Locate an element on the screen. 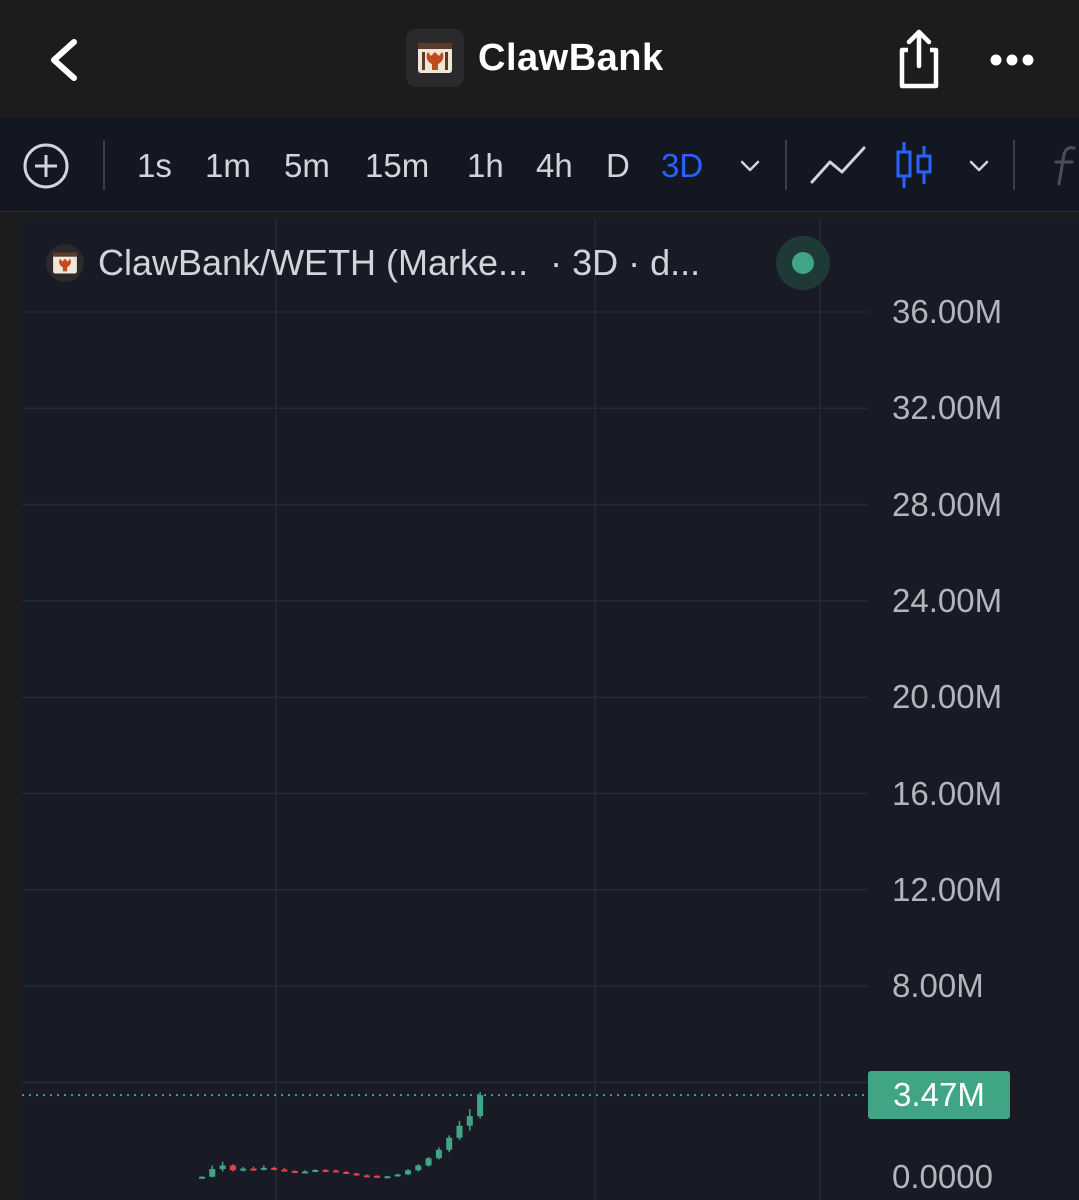 This screenshot has height=1200, width=1079. add-indicator-button is located at coordinates (46, 166).